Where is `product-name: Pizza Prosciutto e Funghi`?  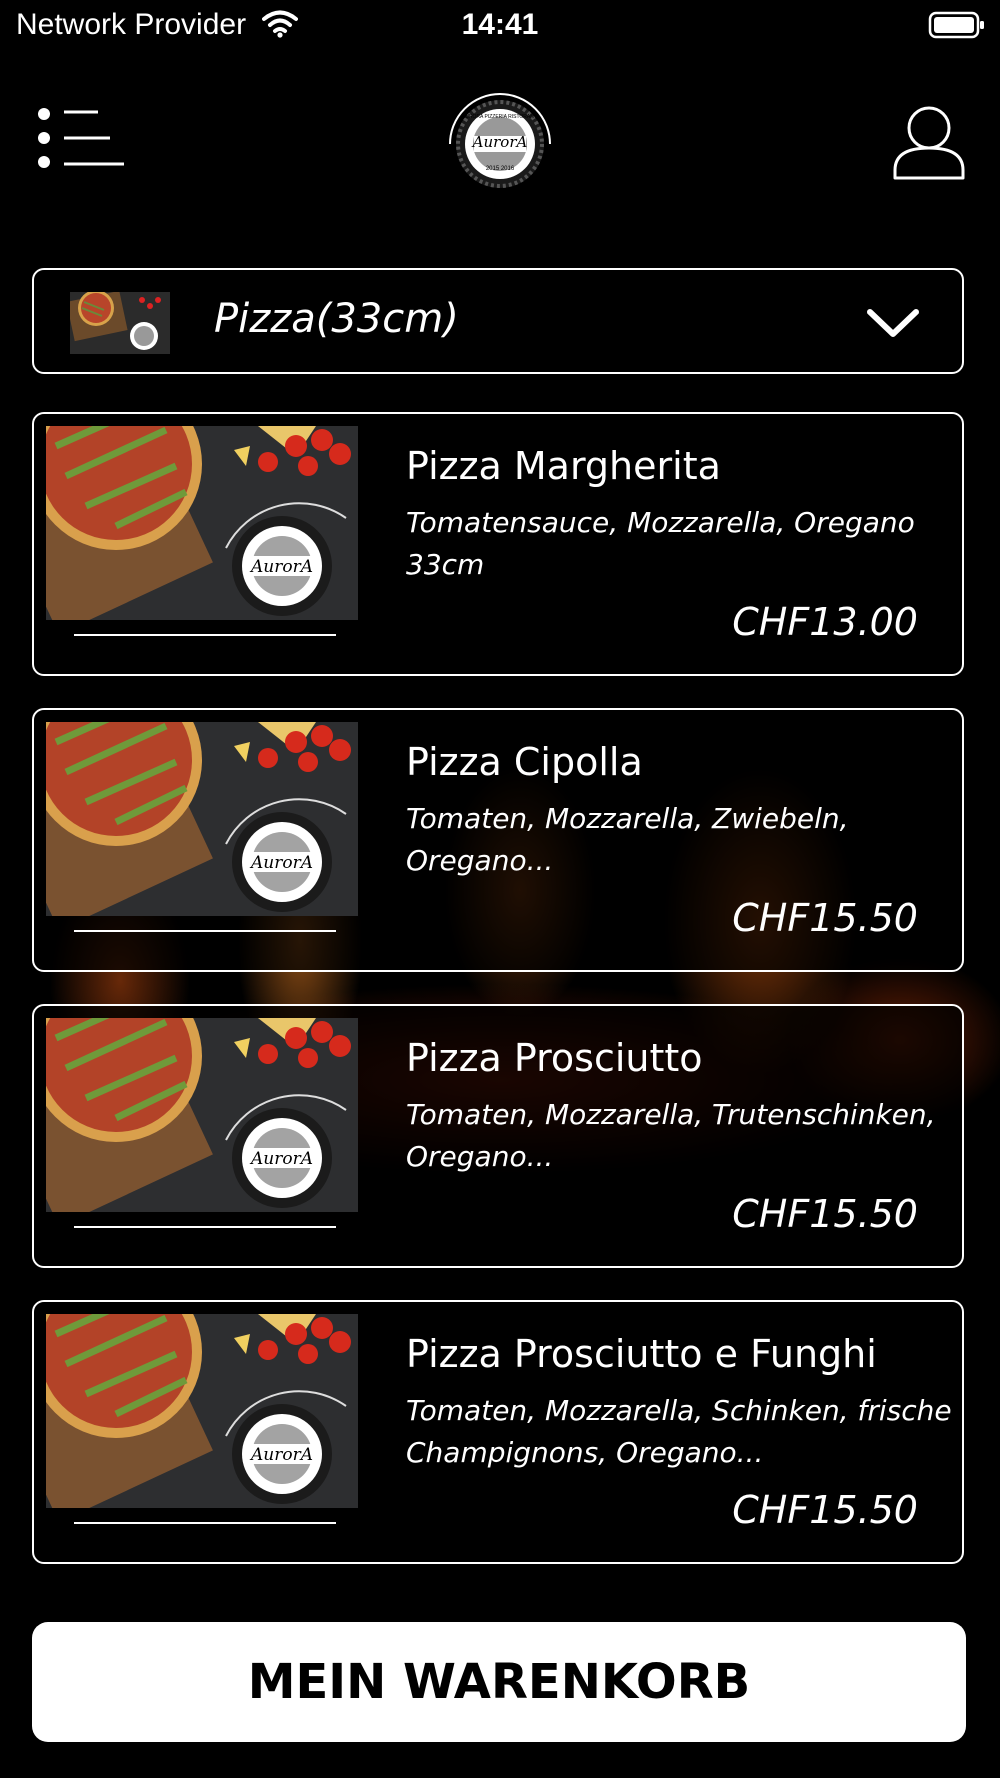
product-name: Pizza Prosciutto e Funghi is located at coordinates (641, 1354).